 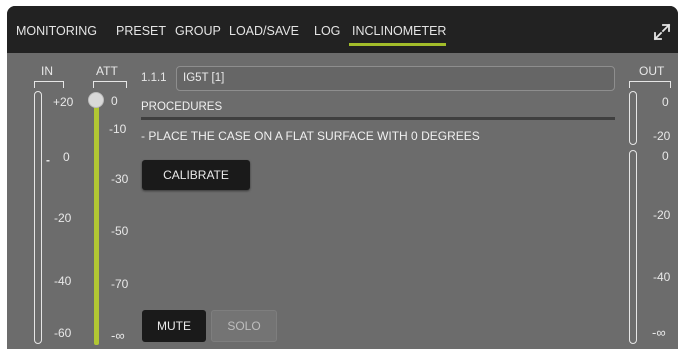 What do you see at coordinates (154, 78) in the screenshot?
I see `device-id: 1.1.1` at bounding box center [154, 78].